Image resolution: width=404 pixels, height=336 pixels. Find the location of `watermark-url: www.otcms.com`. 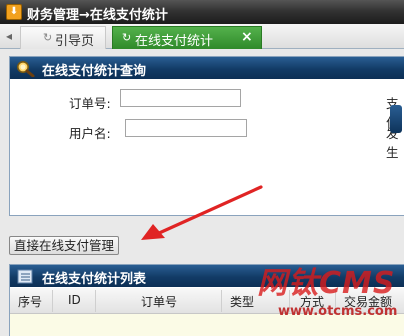

watermark-url: www.otcms.com is located at coordinates (338, 311).